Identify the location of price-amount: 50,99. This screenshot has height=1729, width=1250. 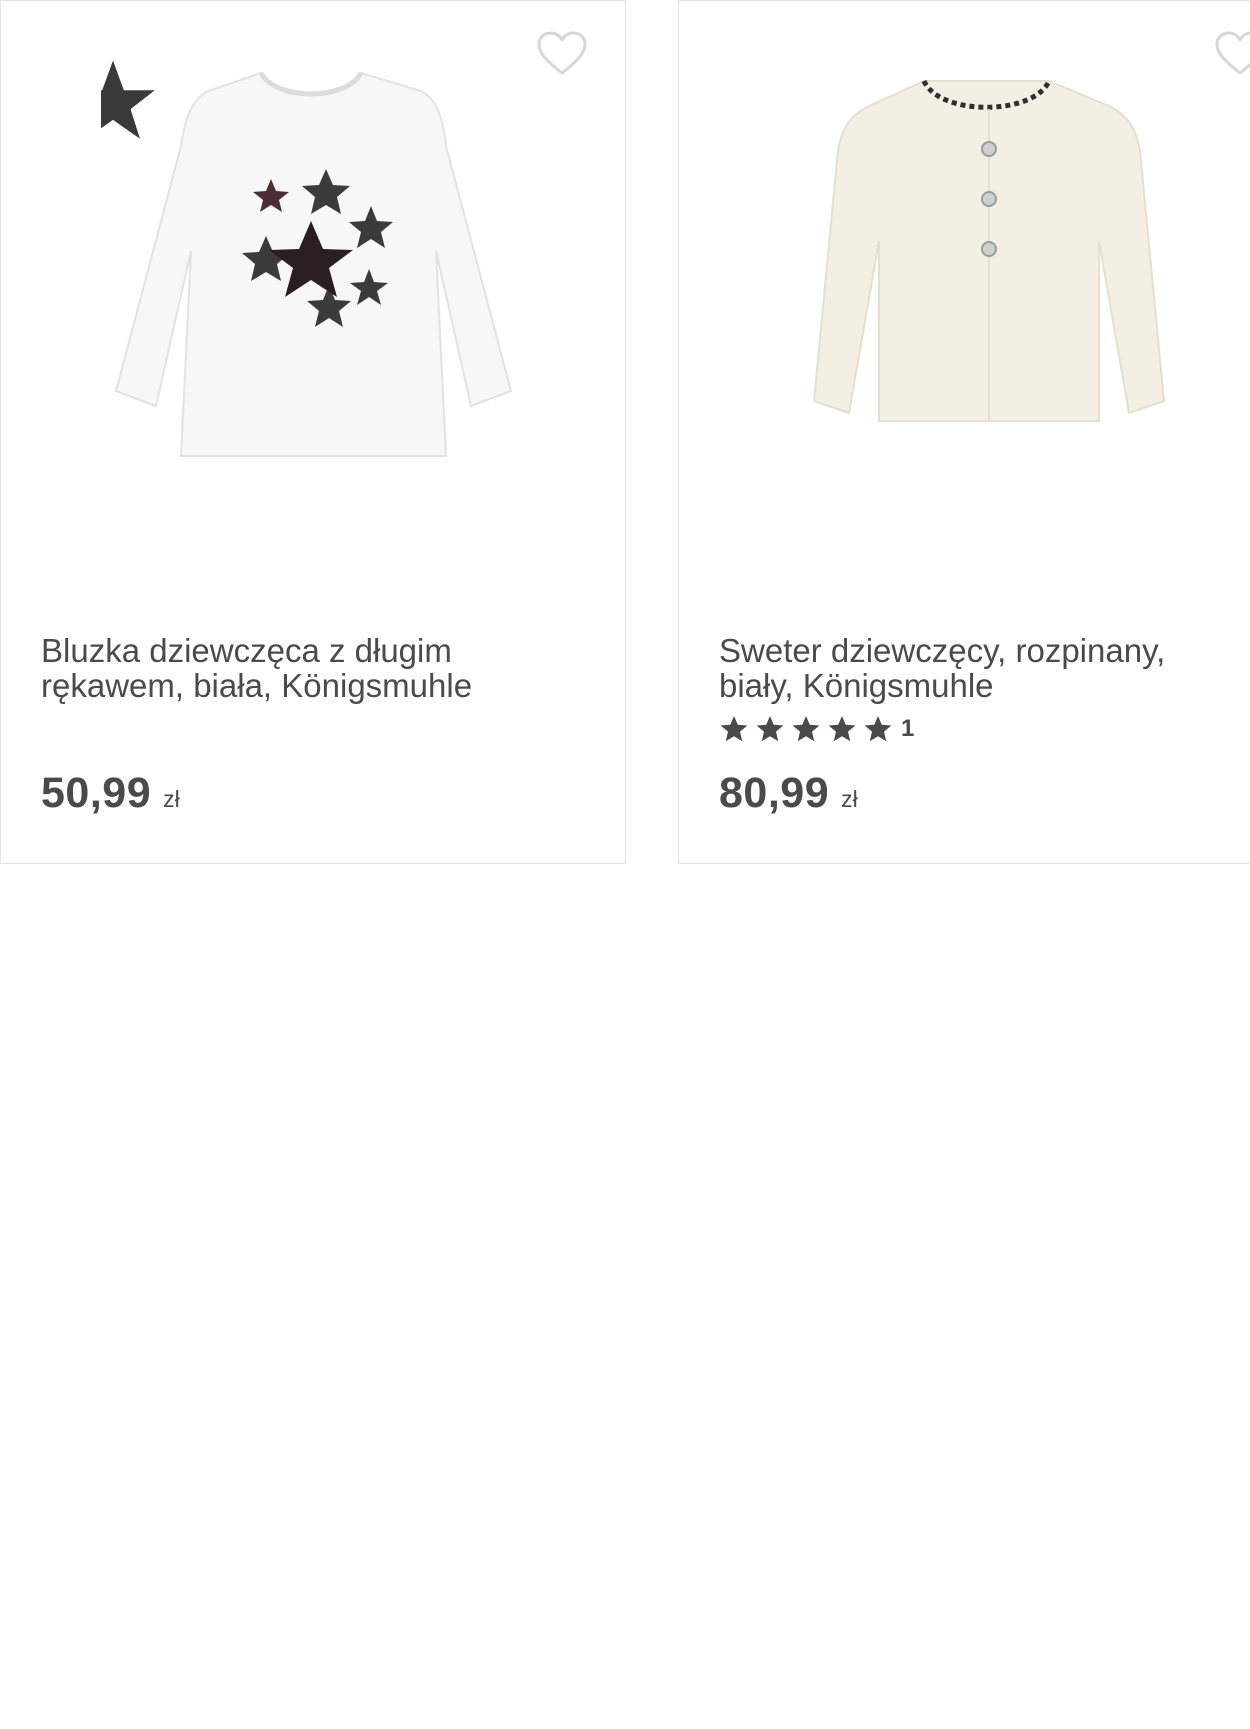
(96, 793).